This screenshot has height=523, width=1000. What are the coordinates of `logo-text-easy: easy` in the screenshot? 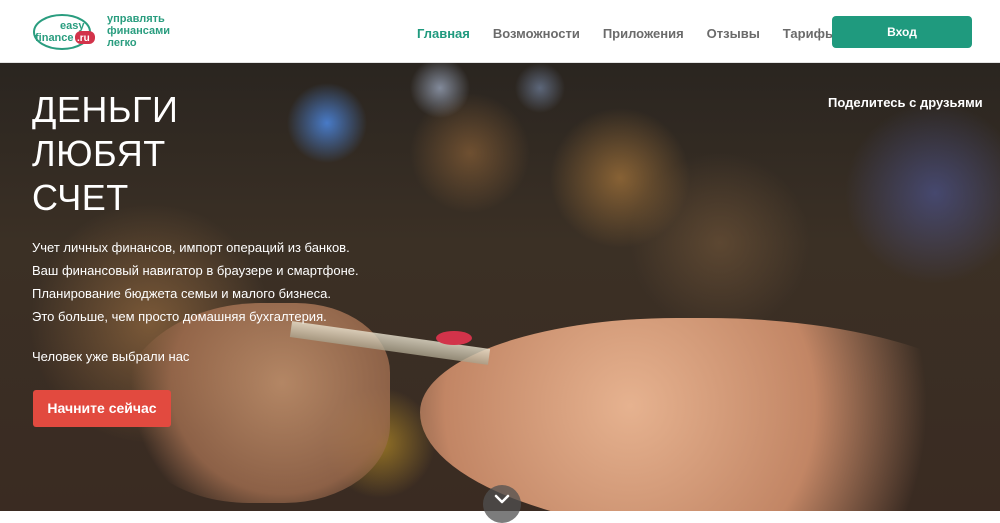 It's located at (72, 26).